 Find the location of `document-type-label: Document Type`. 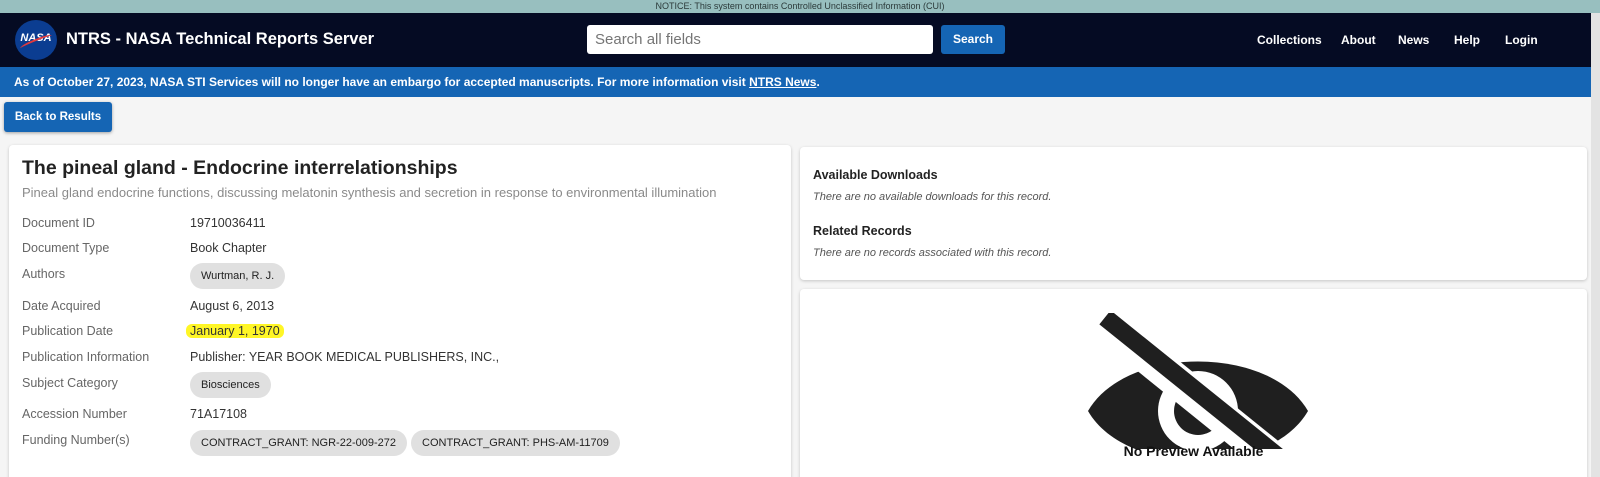

document-type-label: Document Type is located at coordinates (66, 248).